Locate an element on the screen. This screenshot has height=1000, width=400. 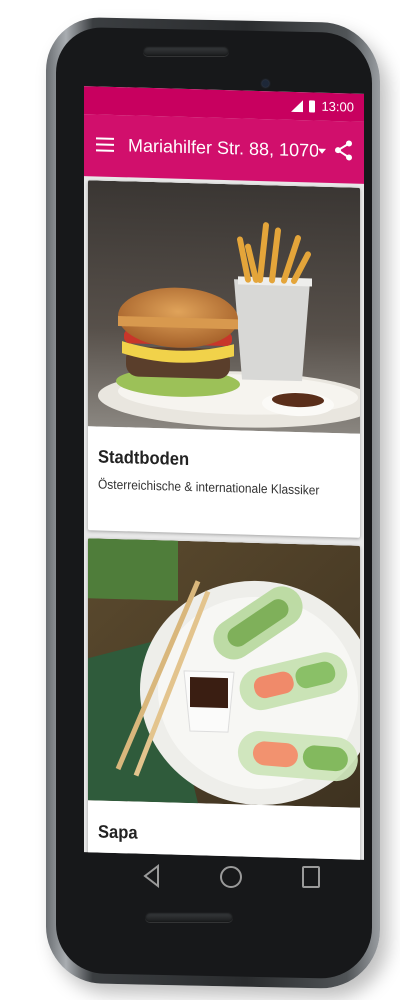
restaurant-name: Stadtboden is located at coordinates (144, 458).